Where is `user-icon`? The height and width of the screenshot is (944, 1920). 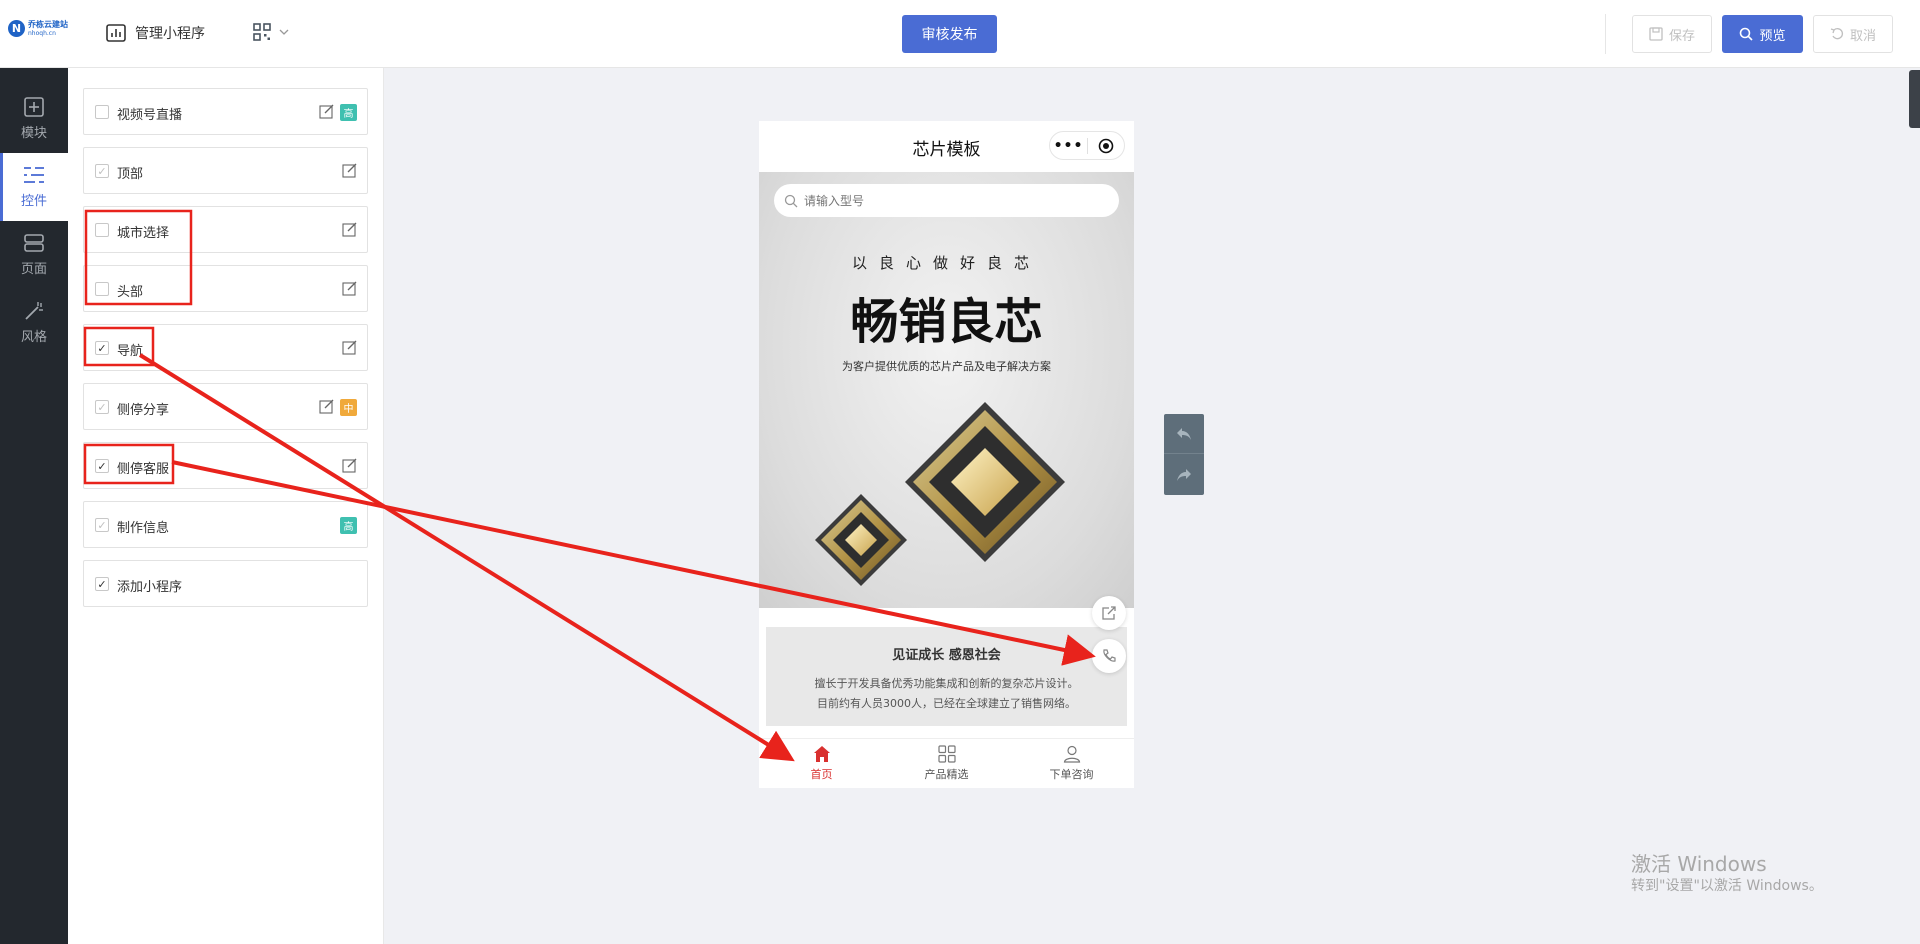 user-icon is located at coordinates (1071, 754).